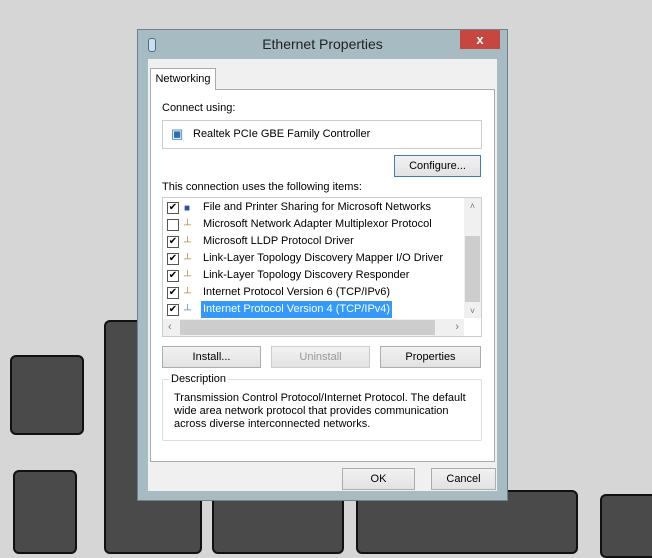  What do you see at coordinates (297, 309) in the screenshot?
I see `item-label: Internet Protocol Version 4 (TCP/IPv4)` at bounding box center [297, 309].